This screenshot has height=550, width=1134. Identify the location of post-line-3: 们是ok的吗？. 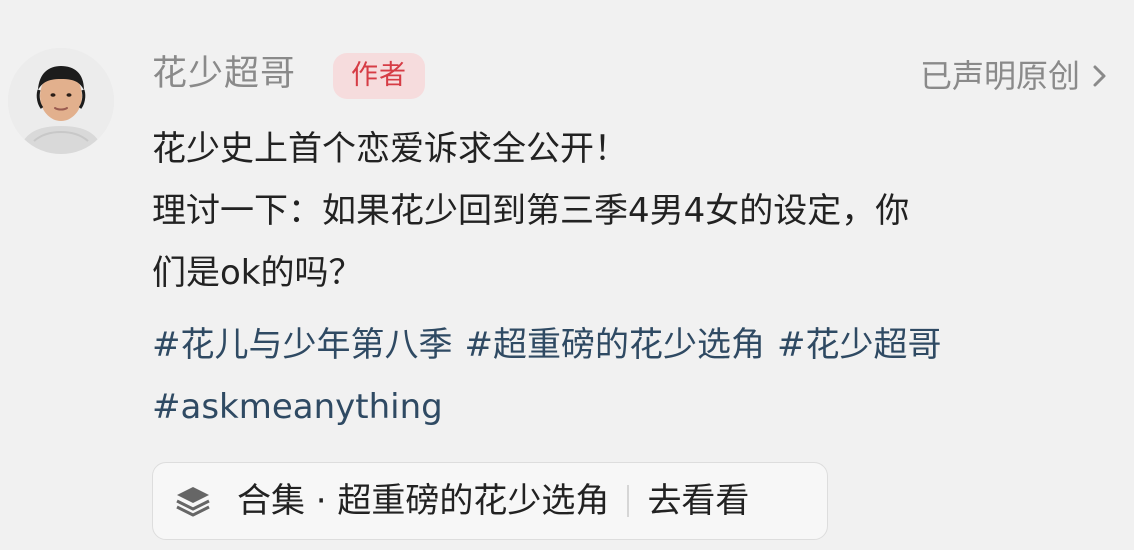
(257, 273).